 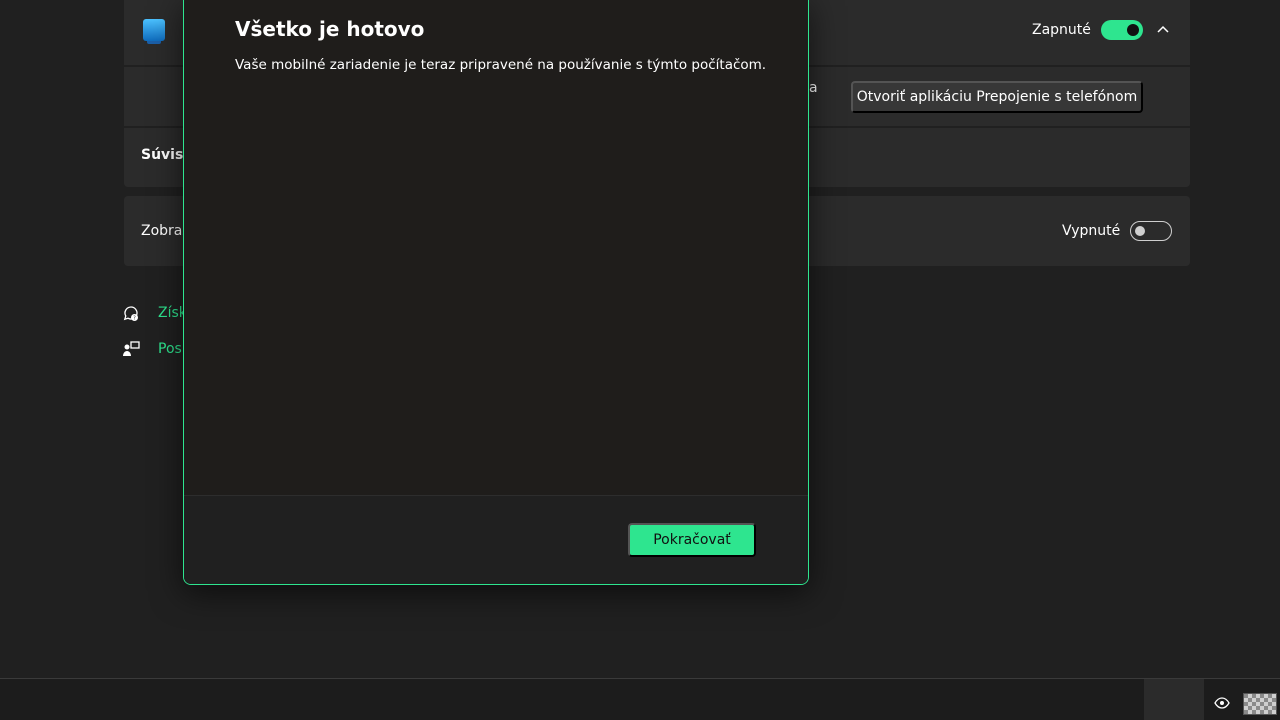 I want to click on phone-link-toggle, so click(x=1122, y=30).